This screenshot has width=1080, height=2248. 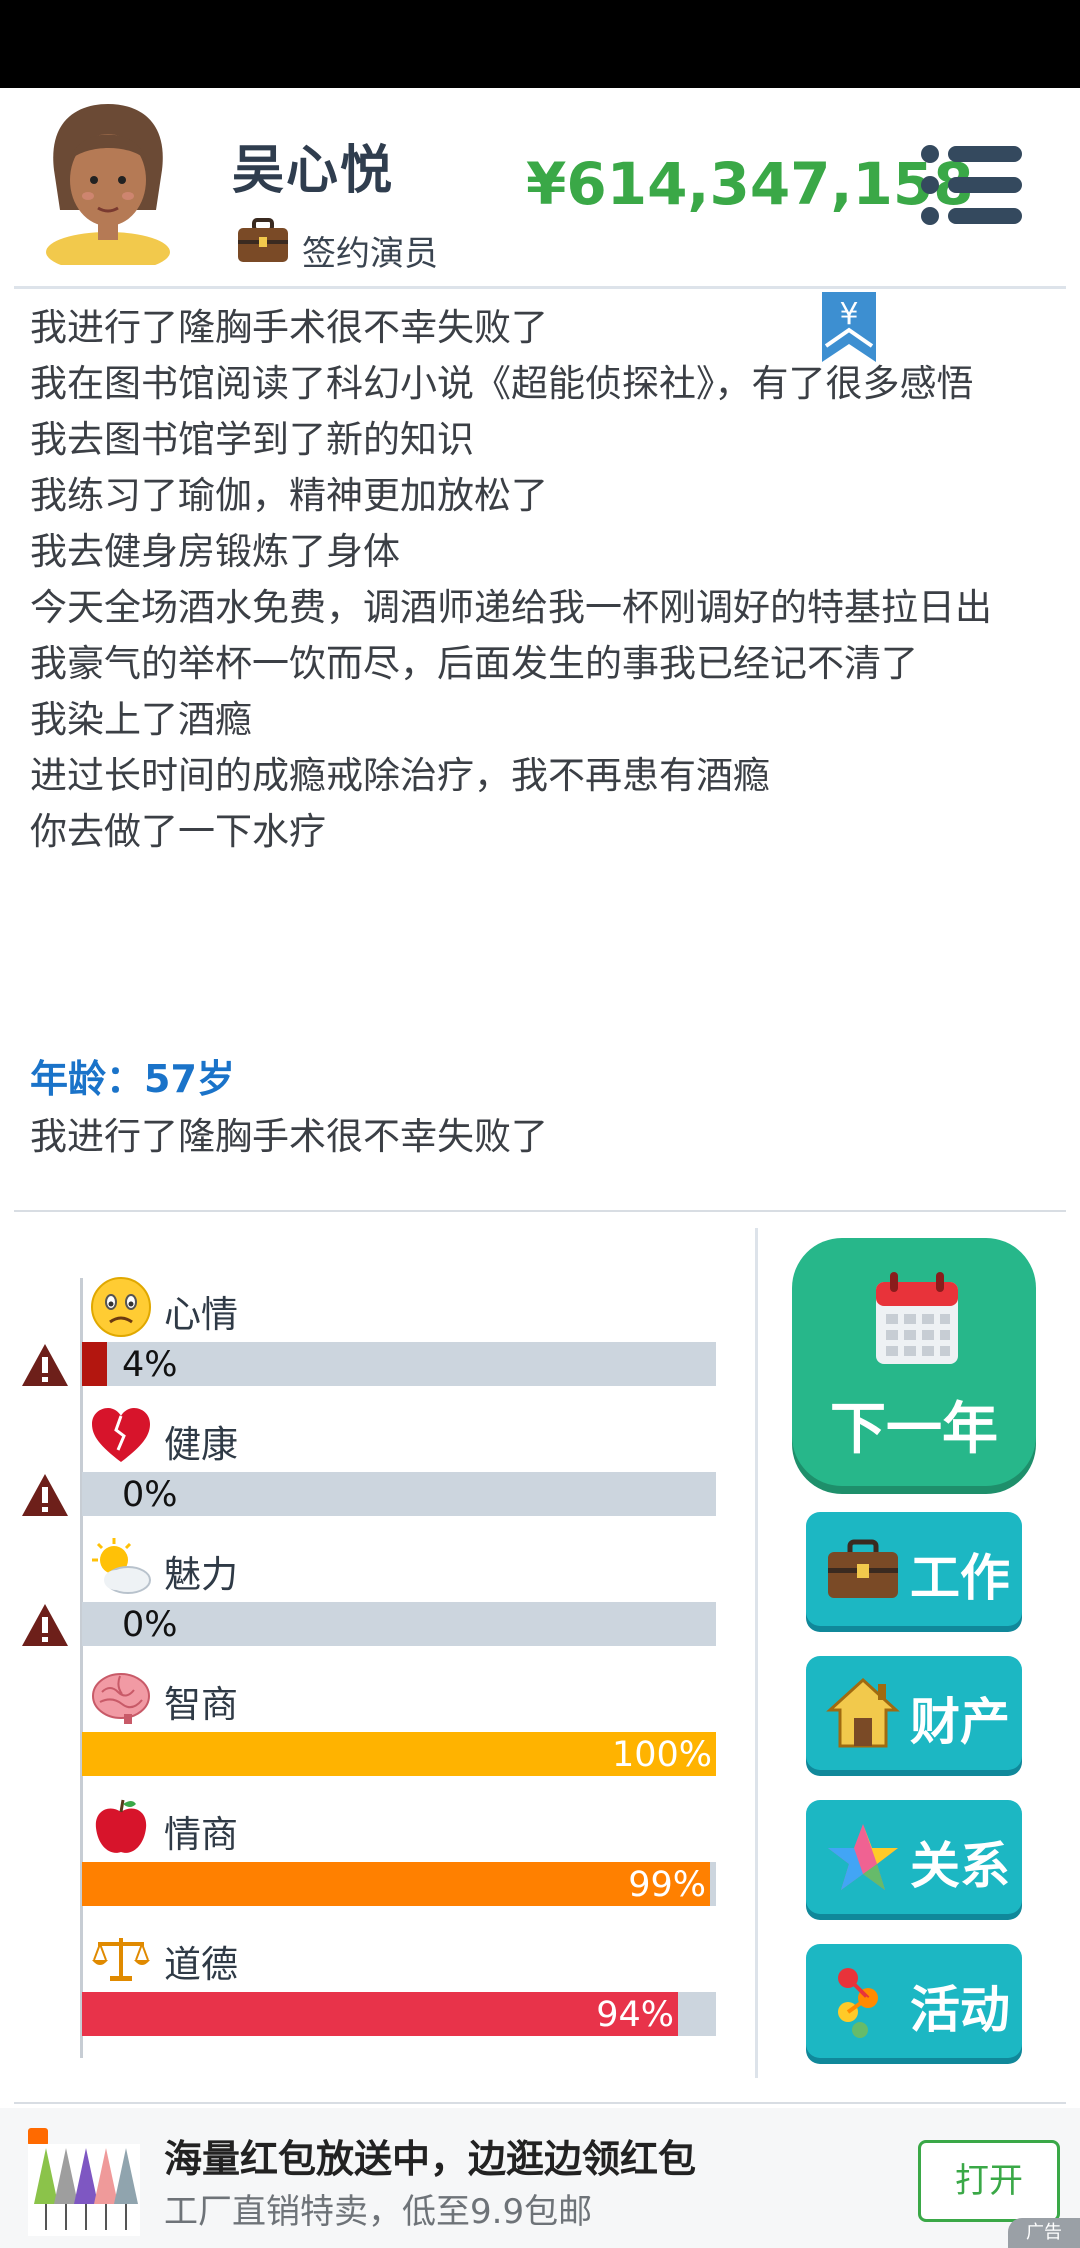 What do you see at coordinates (972, 185) in the screenshot?
I see `menu-icon` at bounding box center [972, 185].